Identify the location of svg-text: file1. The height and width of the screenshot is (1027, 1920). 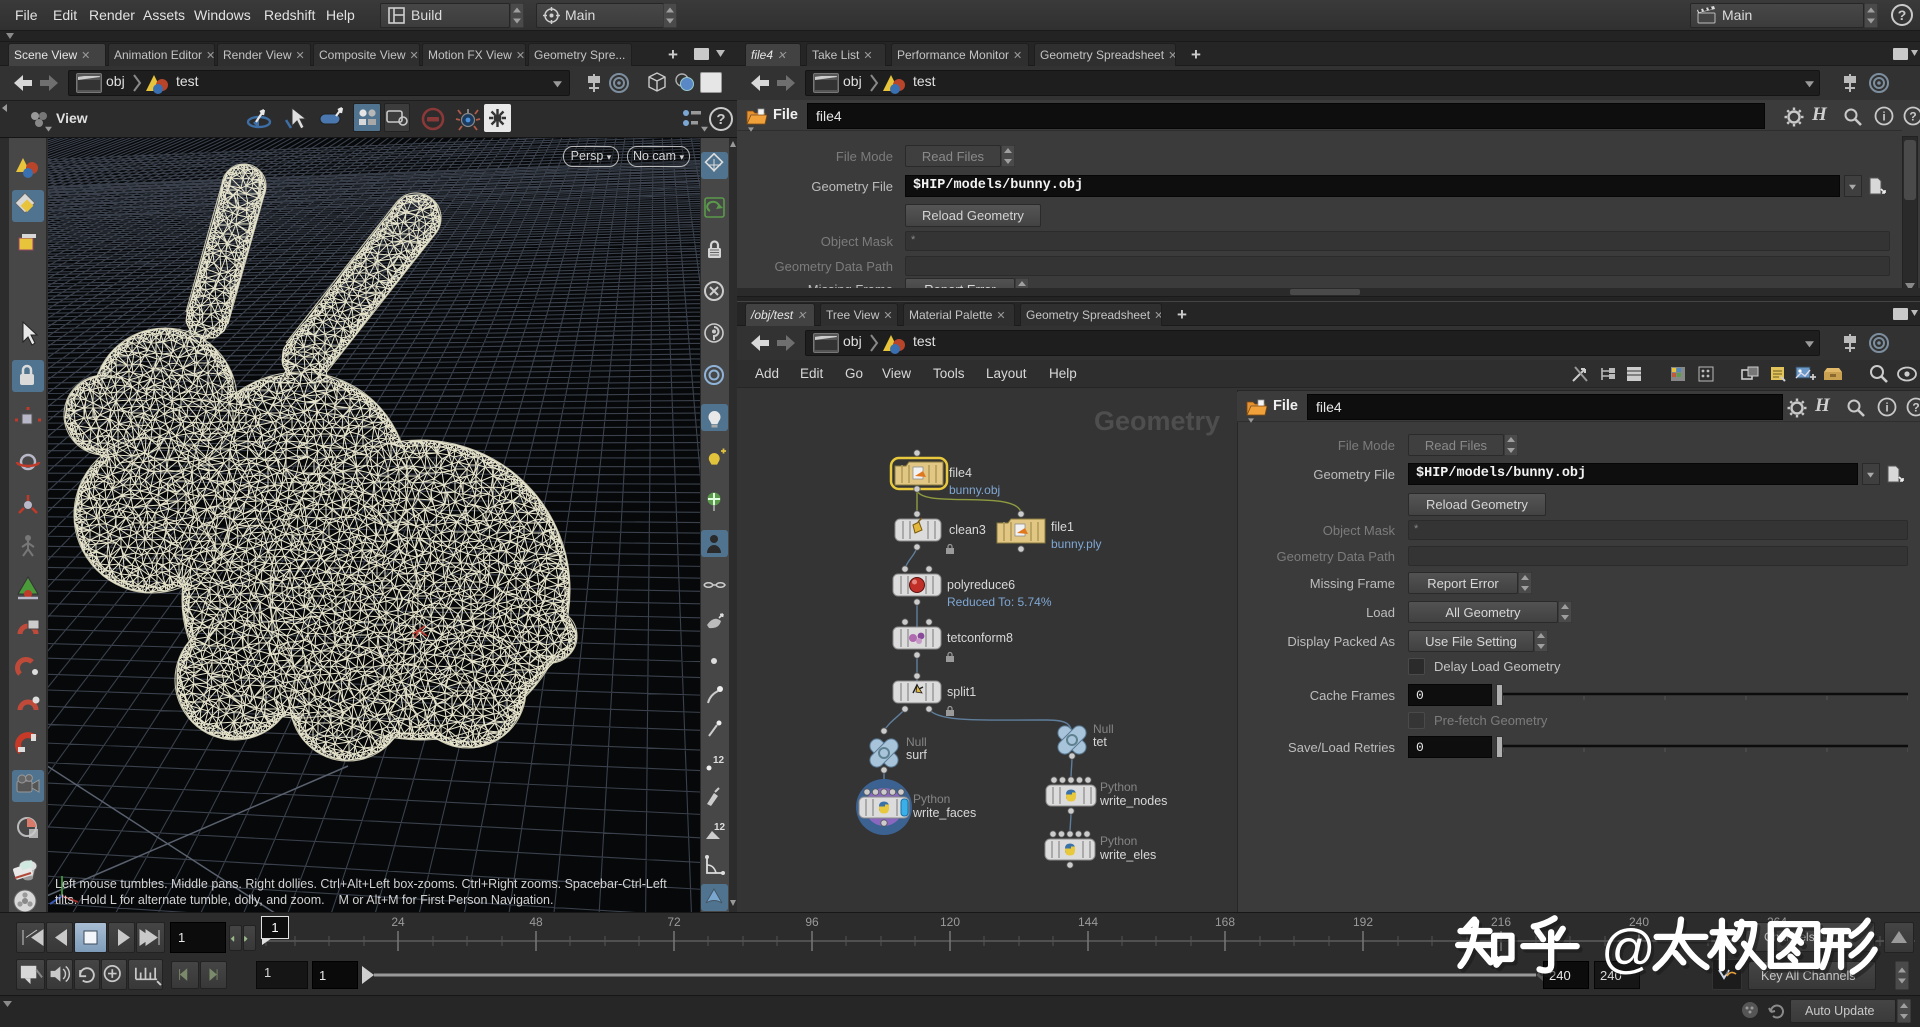
(1062, 527).